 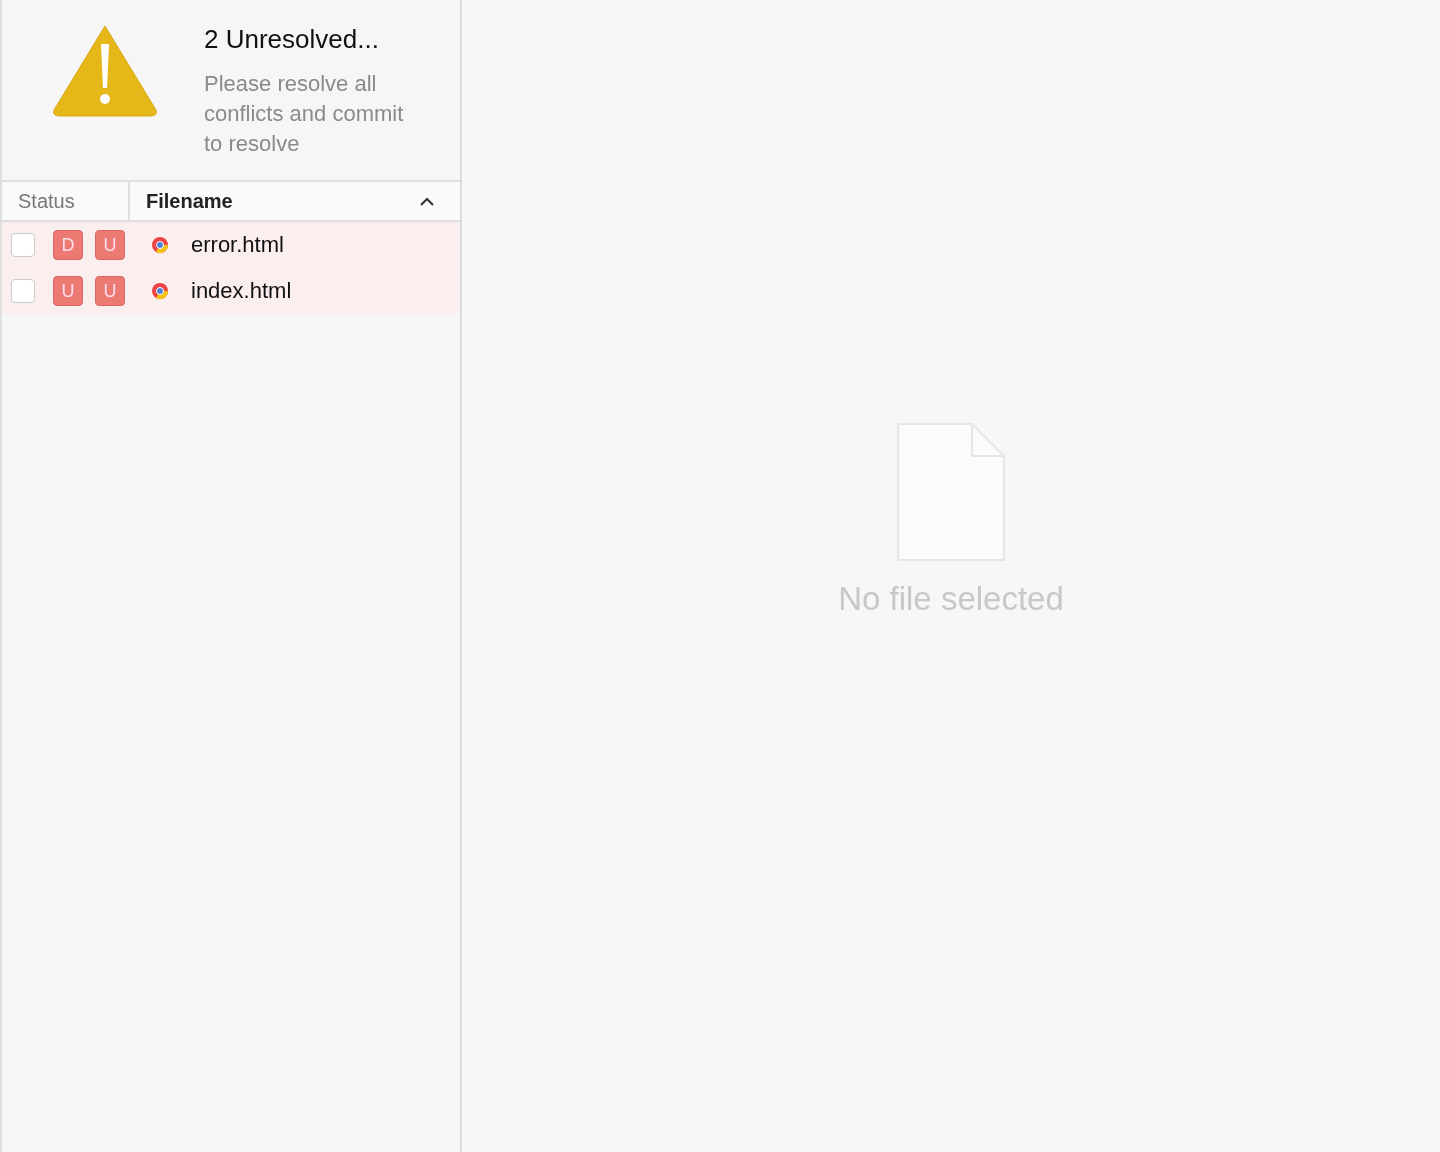 What do you see at coordinates (427, 201) in the screenshot?
I see `sort-ascending-icon` at bounding box center [427, 201].